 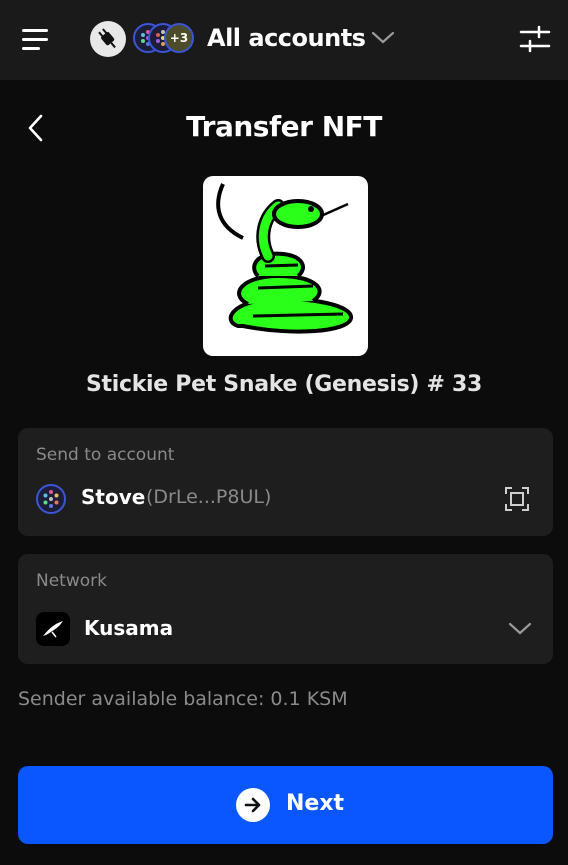 What do you see at coordinates (517, 499) in the screenshot?
I see `scan-qr-icon` at bounding box center [517, 499].